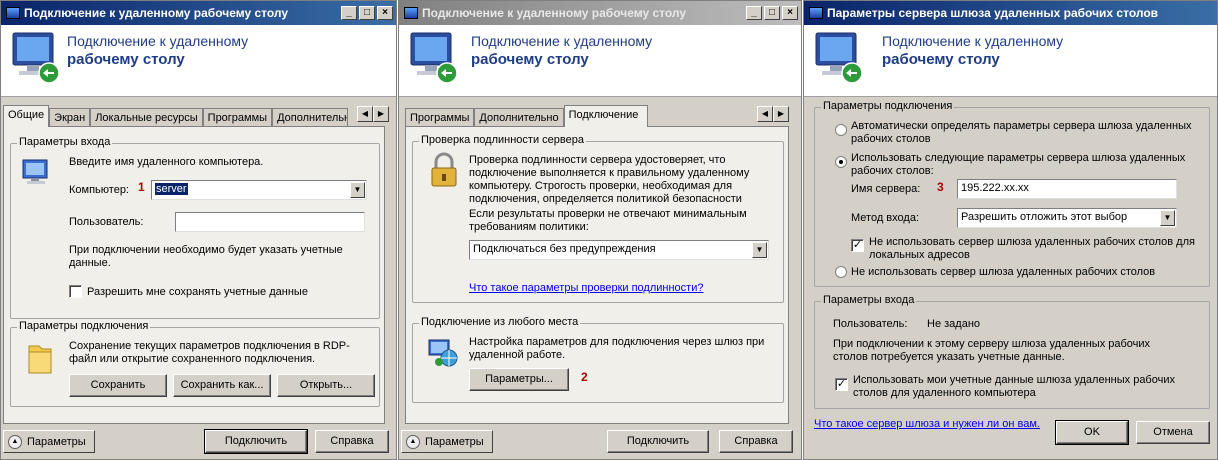  Describe the element at coordinates (70, 117) in the screenshot. I see `tab-display: Экран` at that location.